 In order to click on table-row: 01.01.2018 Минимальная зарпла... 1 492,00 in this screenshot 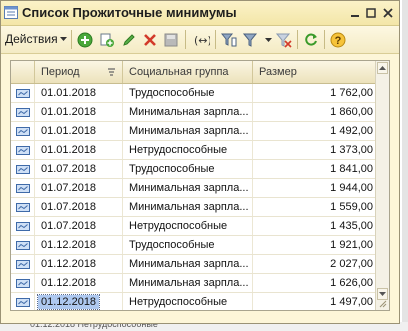, I will do `click(194, 131)`.